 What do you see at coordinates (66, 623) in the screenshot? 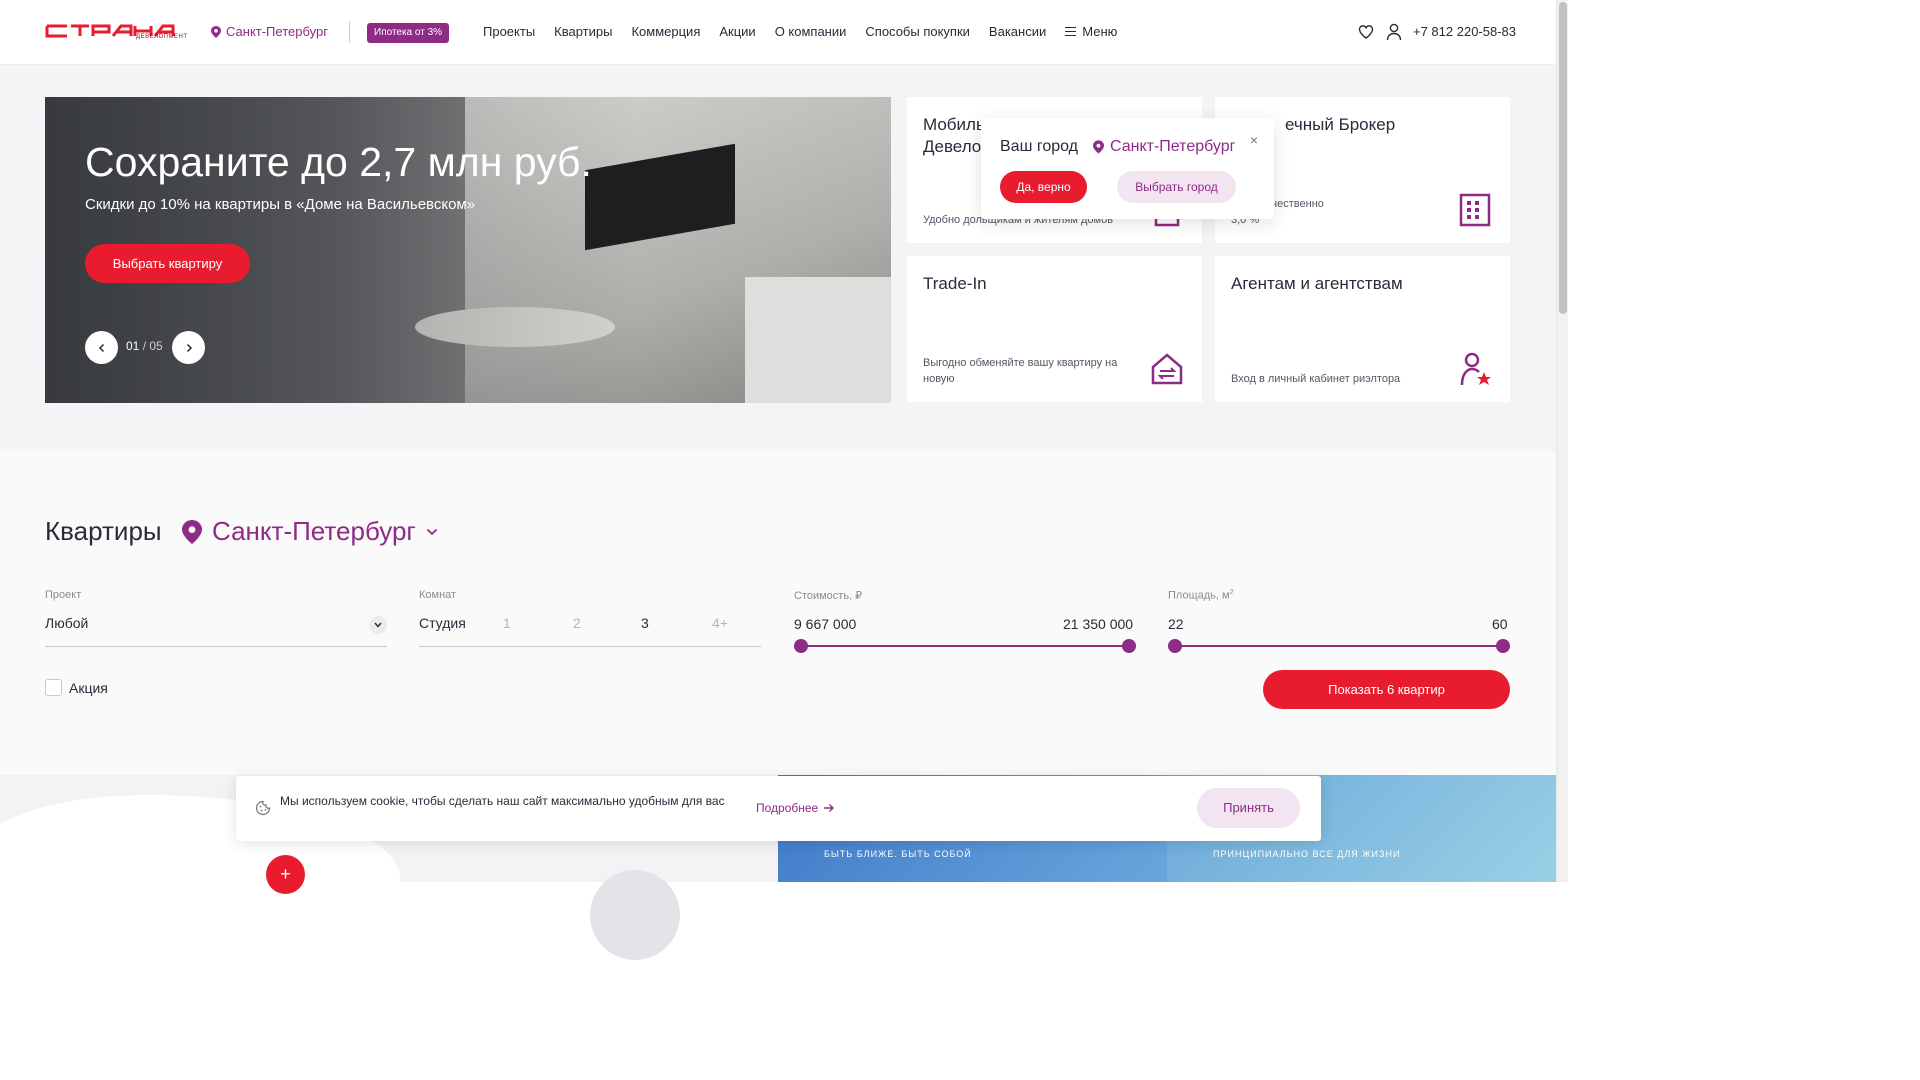
I see `project-select: Любой` at bounding box center [66, 623].